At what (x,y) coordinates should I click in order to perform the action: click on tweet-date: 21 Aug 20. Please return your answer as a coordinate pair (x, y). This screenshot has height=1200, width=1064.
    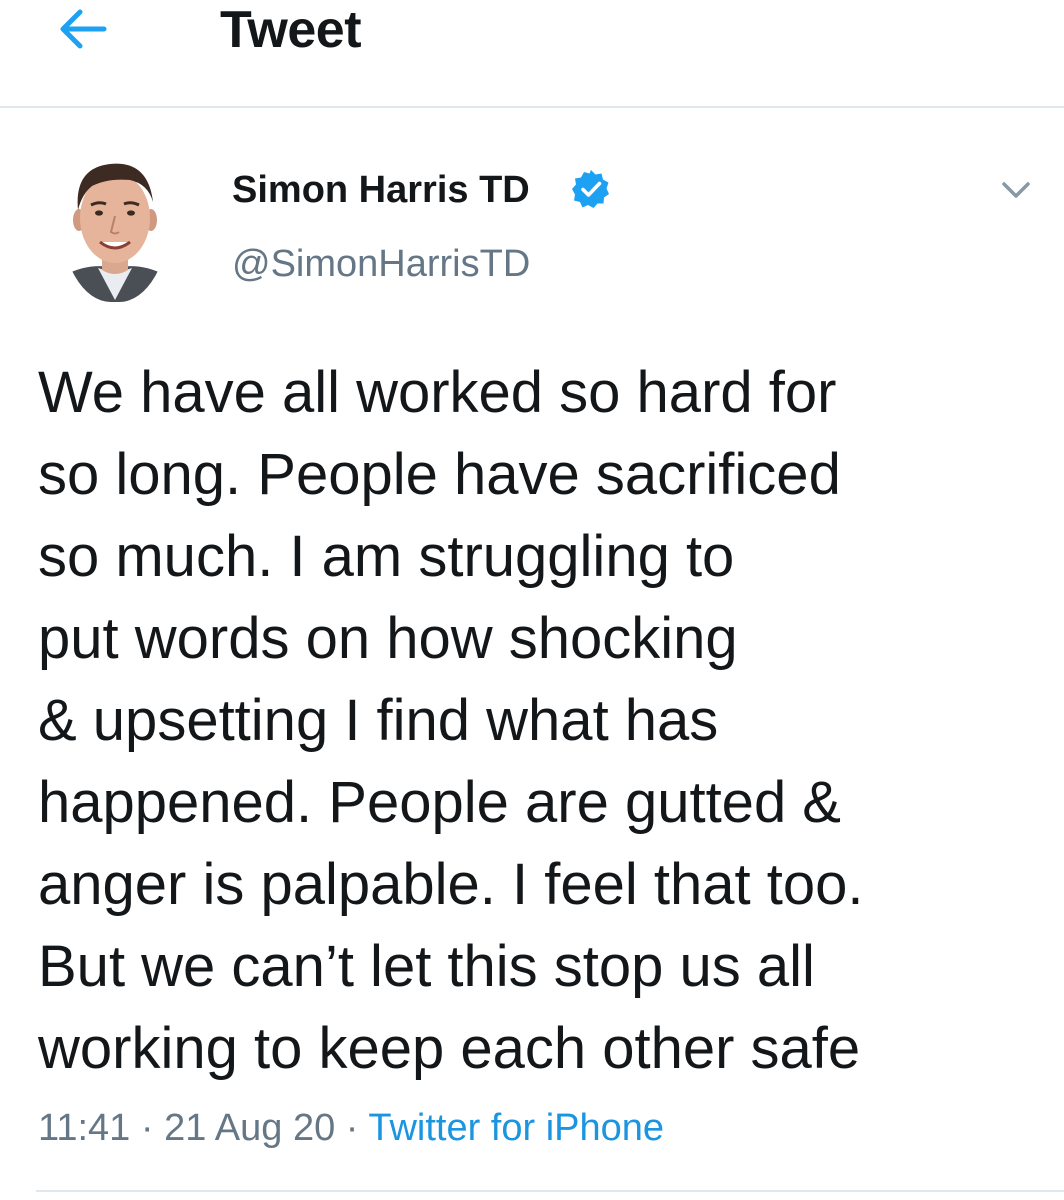
    Looking at the image, I should click on (249, 1128).